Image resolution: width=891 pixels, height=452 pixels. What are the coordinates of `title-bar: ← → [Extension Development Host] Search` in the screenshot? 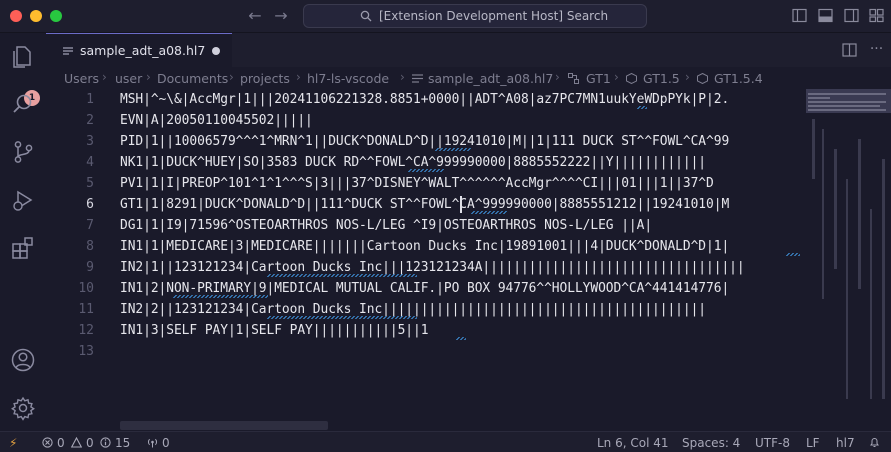 It's located at (445, 16).